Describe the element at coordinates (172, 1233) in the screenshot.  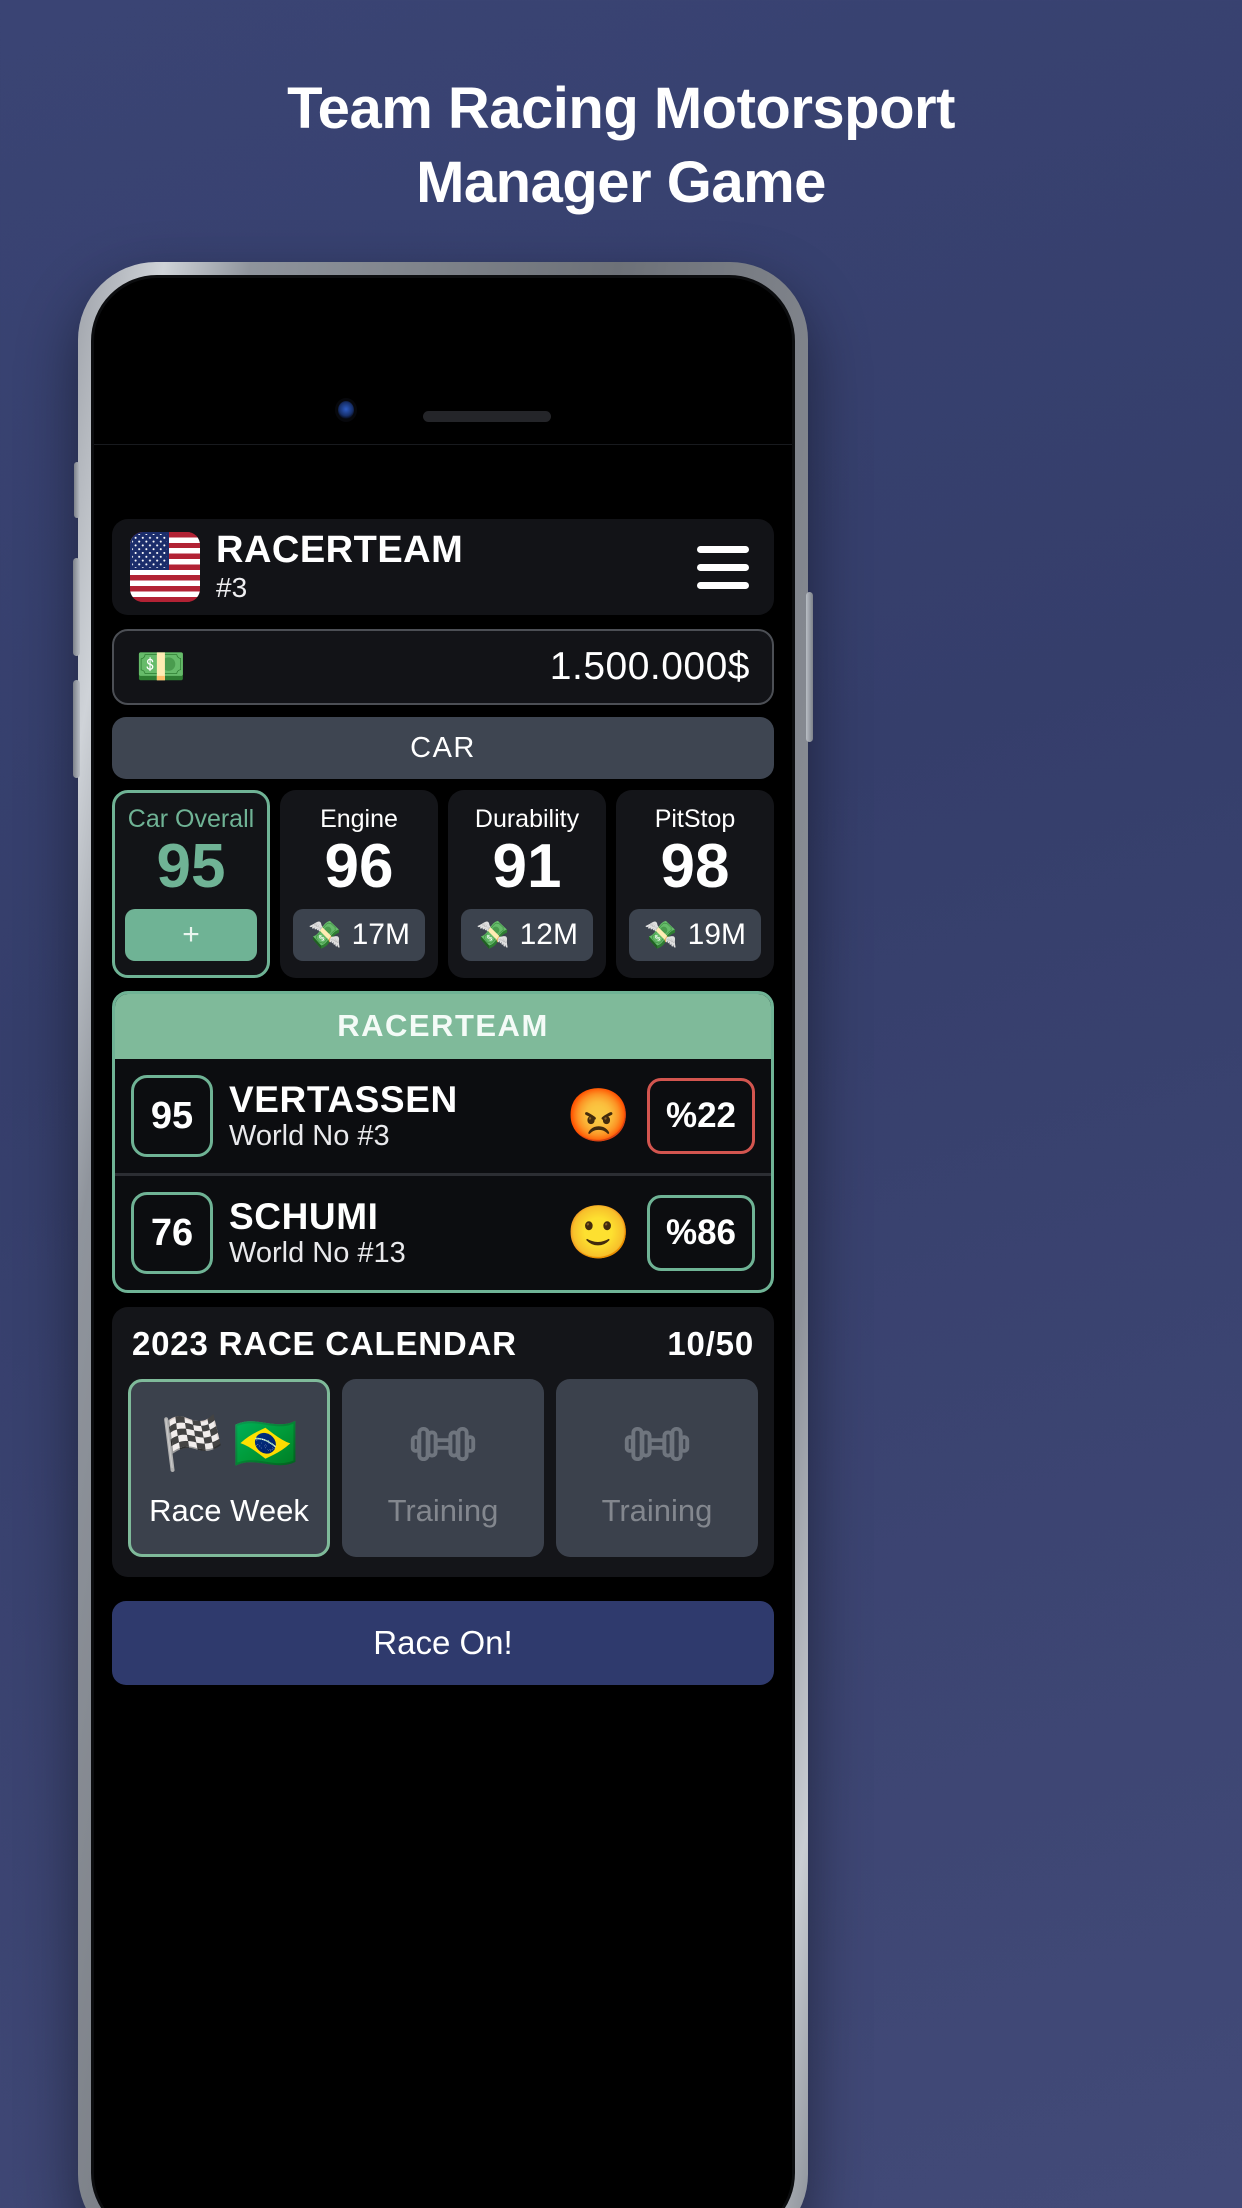
I see `driver-rating: 76` at that location.